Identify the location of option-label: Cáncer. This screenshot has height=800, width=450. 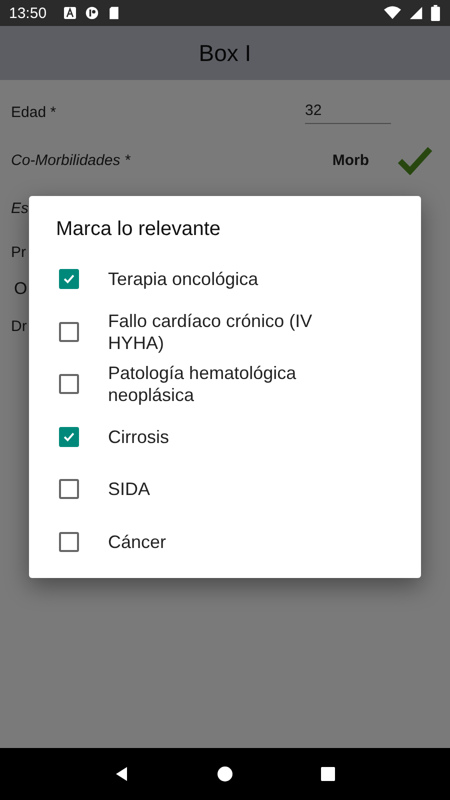
(137, 541).